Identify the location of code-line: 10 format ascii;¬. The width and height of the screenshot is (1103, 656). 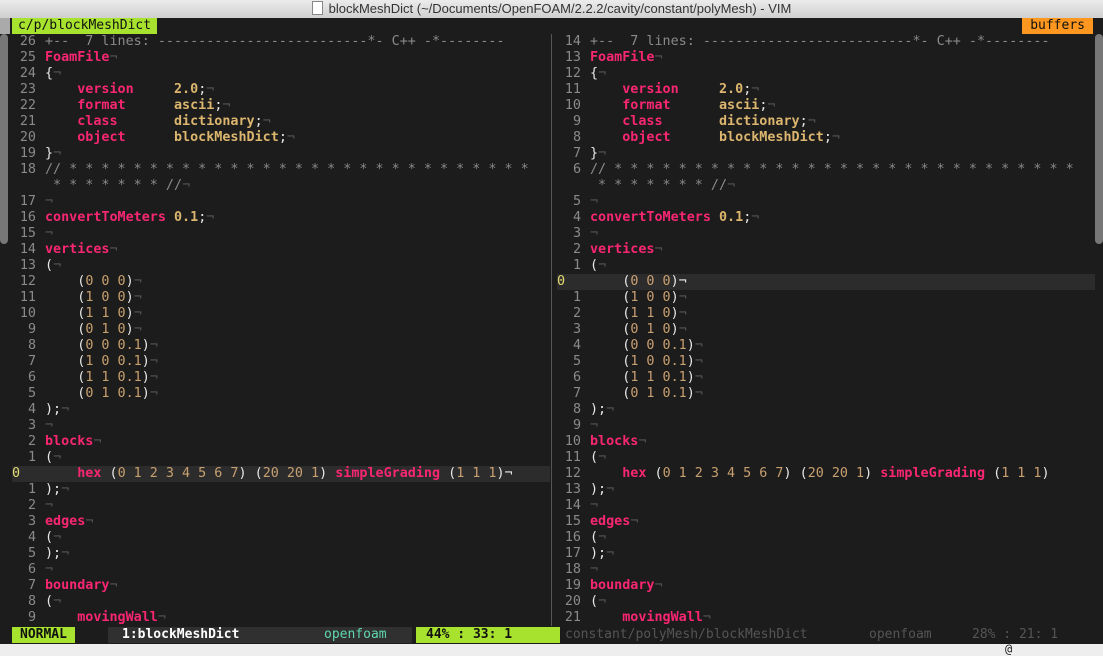
(826, 106).